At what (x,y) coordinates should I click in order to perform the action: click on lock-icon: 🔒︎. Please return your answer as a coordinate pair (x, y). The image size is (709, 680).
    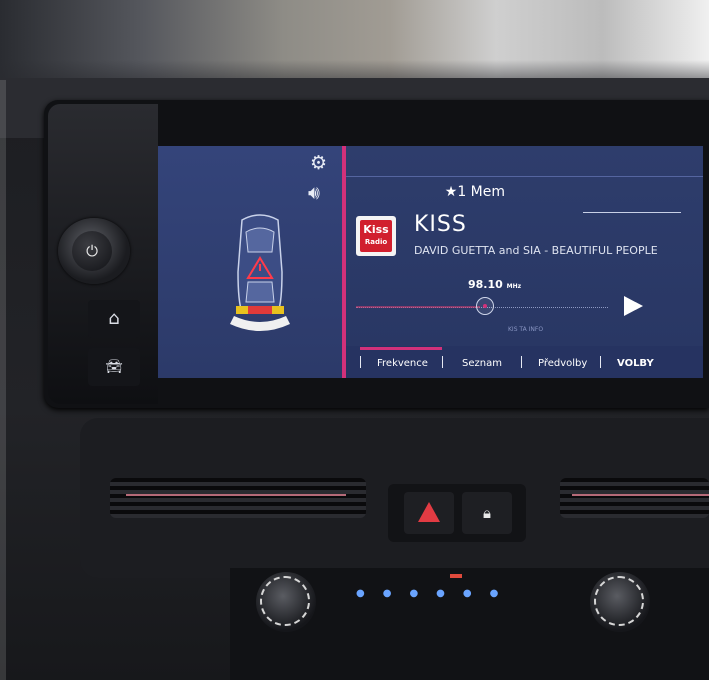
    Looking at the image, I should click on (487, 513).